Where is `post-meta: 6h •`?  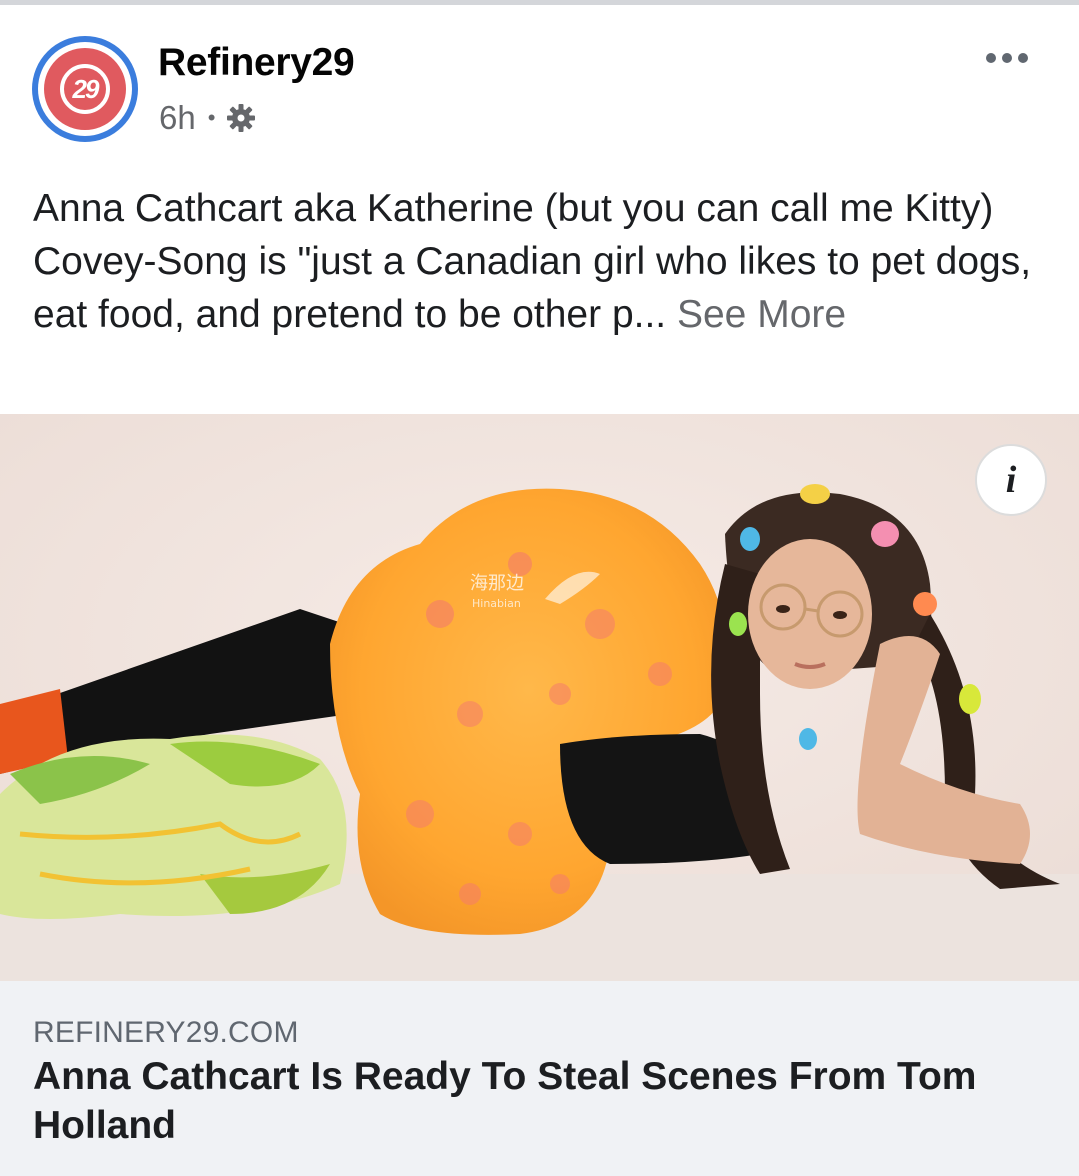 post-meta: 6h • is located at coordinates (208, 118).